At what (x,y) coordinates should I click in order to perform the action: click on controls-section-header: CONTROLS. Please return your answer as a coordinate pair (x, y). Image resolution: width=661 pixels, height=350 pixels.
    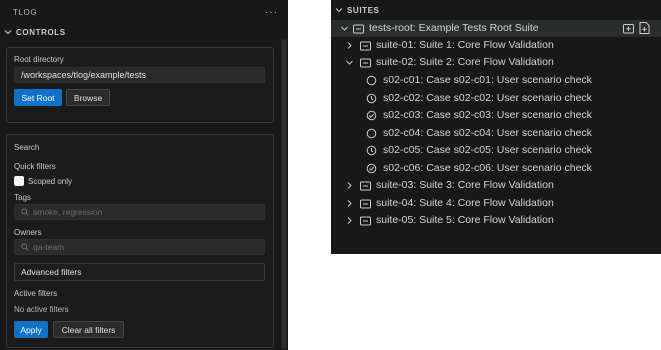
    Looking at the image, I should click on (144, 32).